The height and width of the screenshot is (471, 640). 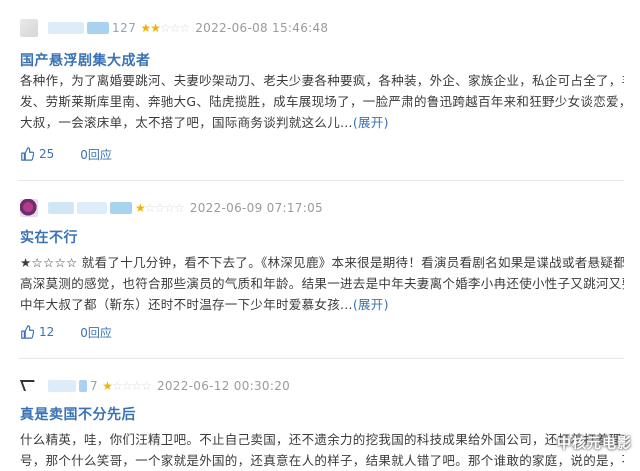 I want to click on review-title: 实在不行, so click(x=49, y=237).